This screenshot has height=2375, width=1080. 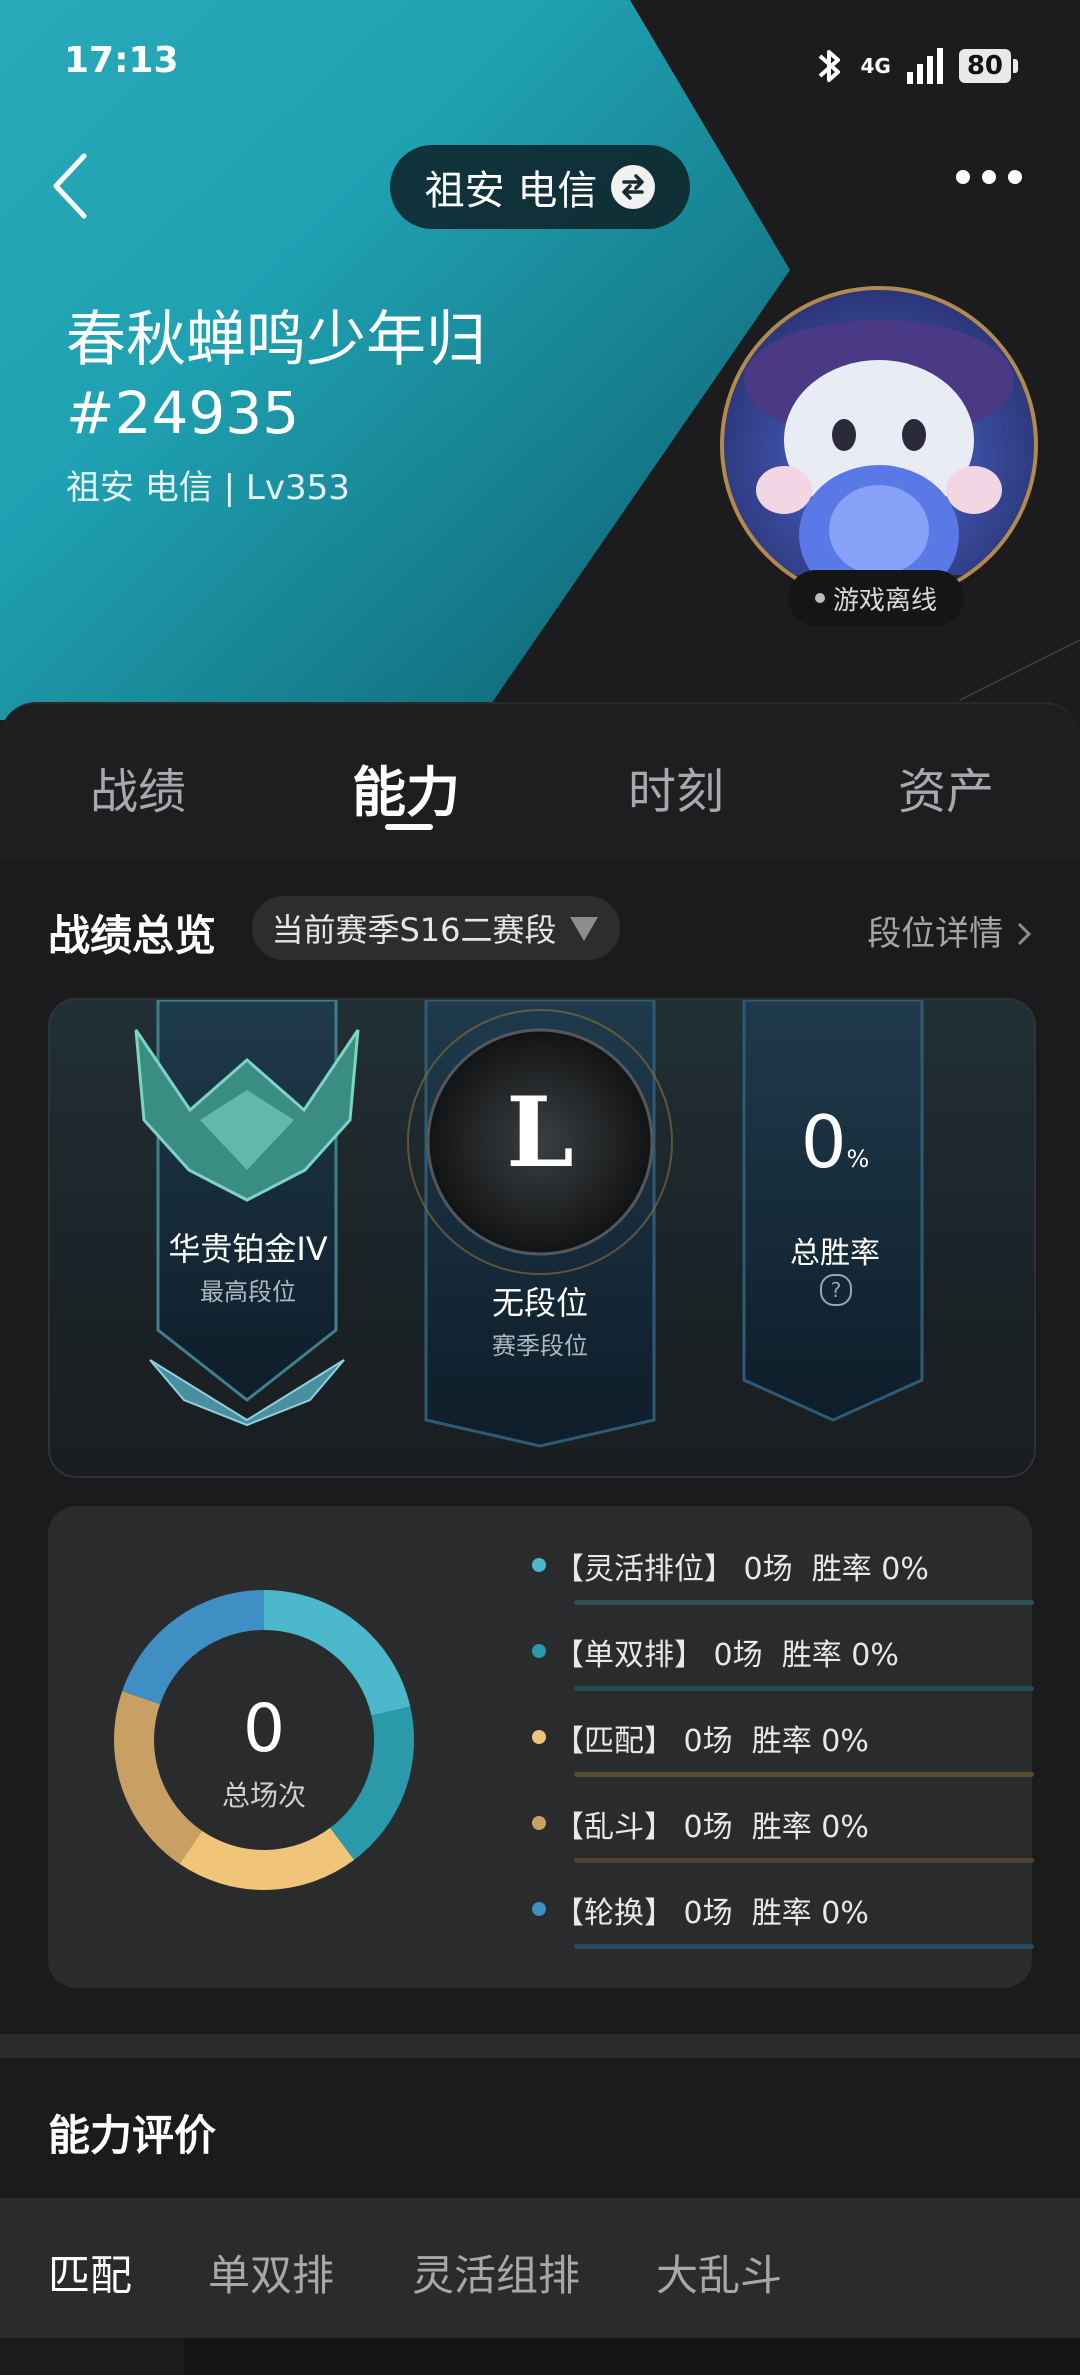 I want to click on mode-label: 【匹配】 0场 胜率 0%, so click(x=711, y=1741).